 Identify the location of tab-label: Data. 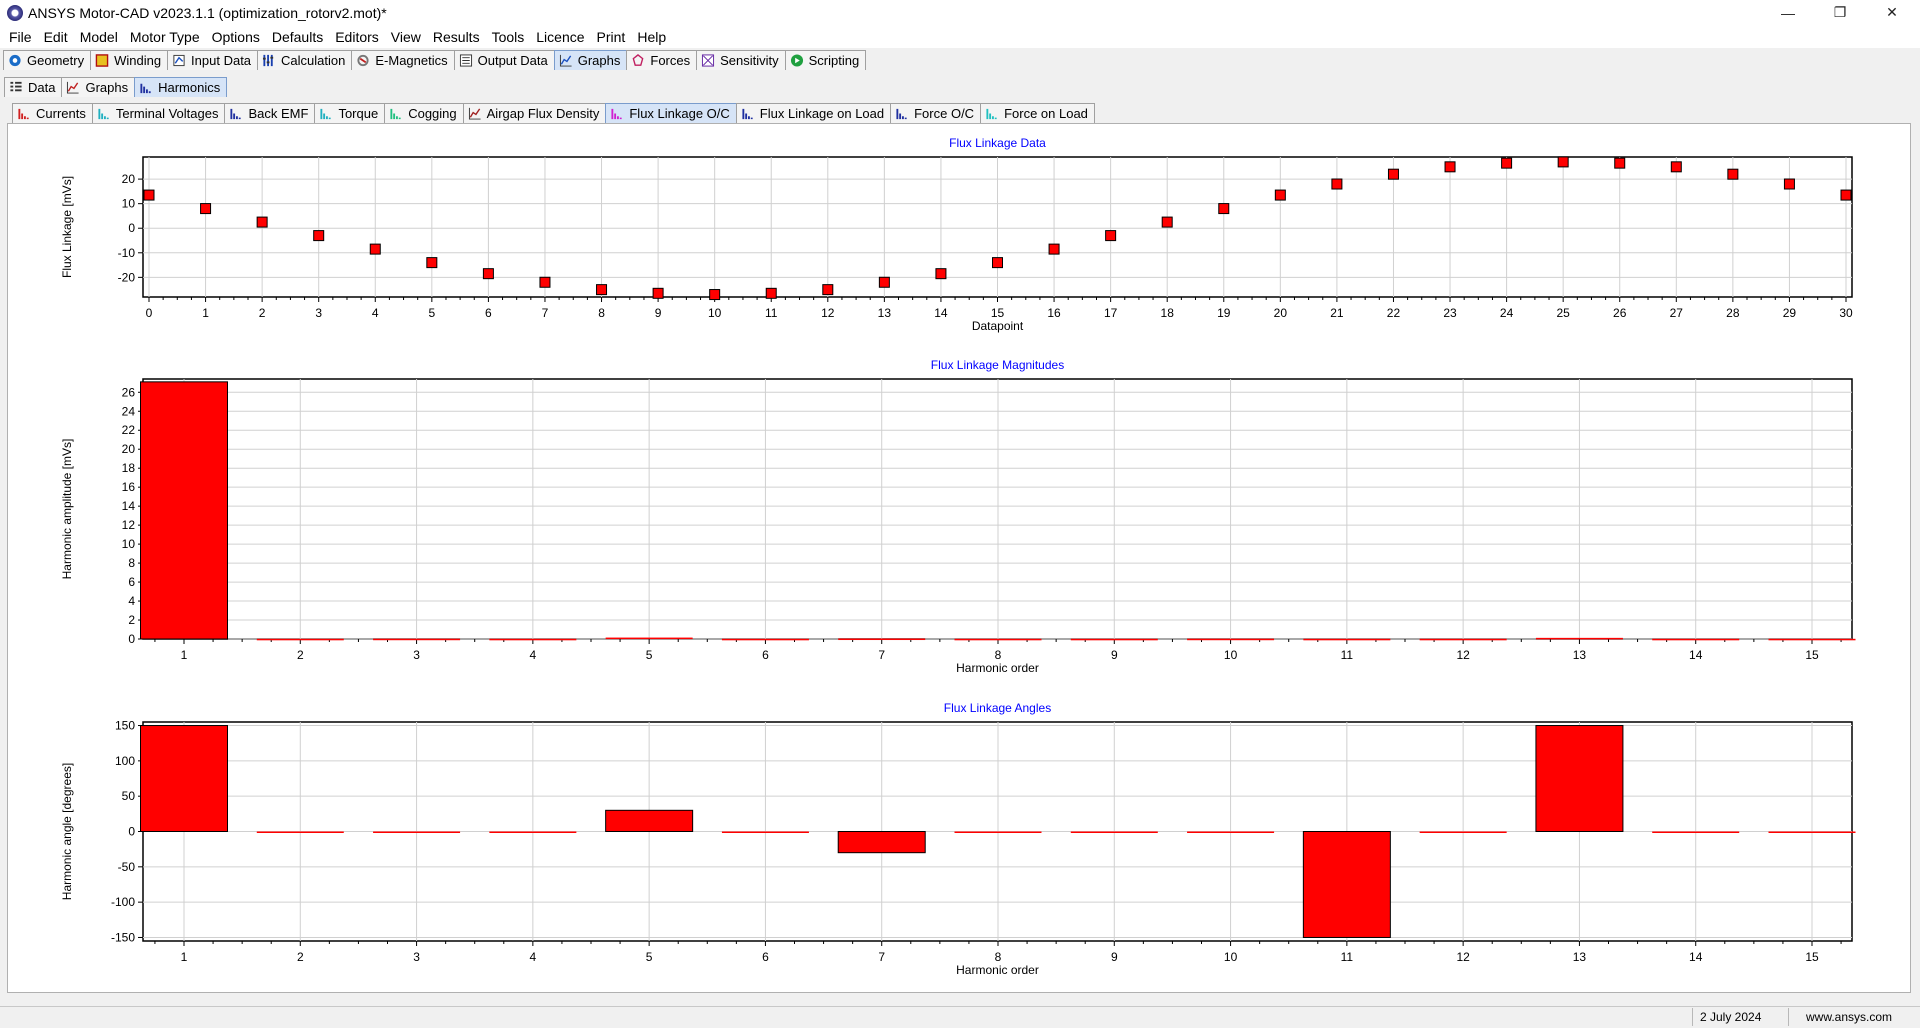
(42, 87).